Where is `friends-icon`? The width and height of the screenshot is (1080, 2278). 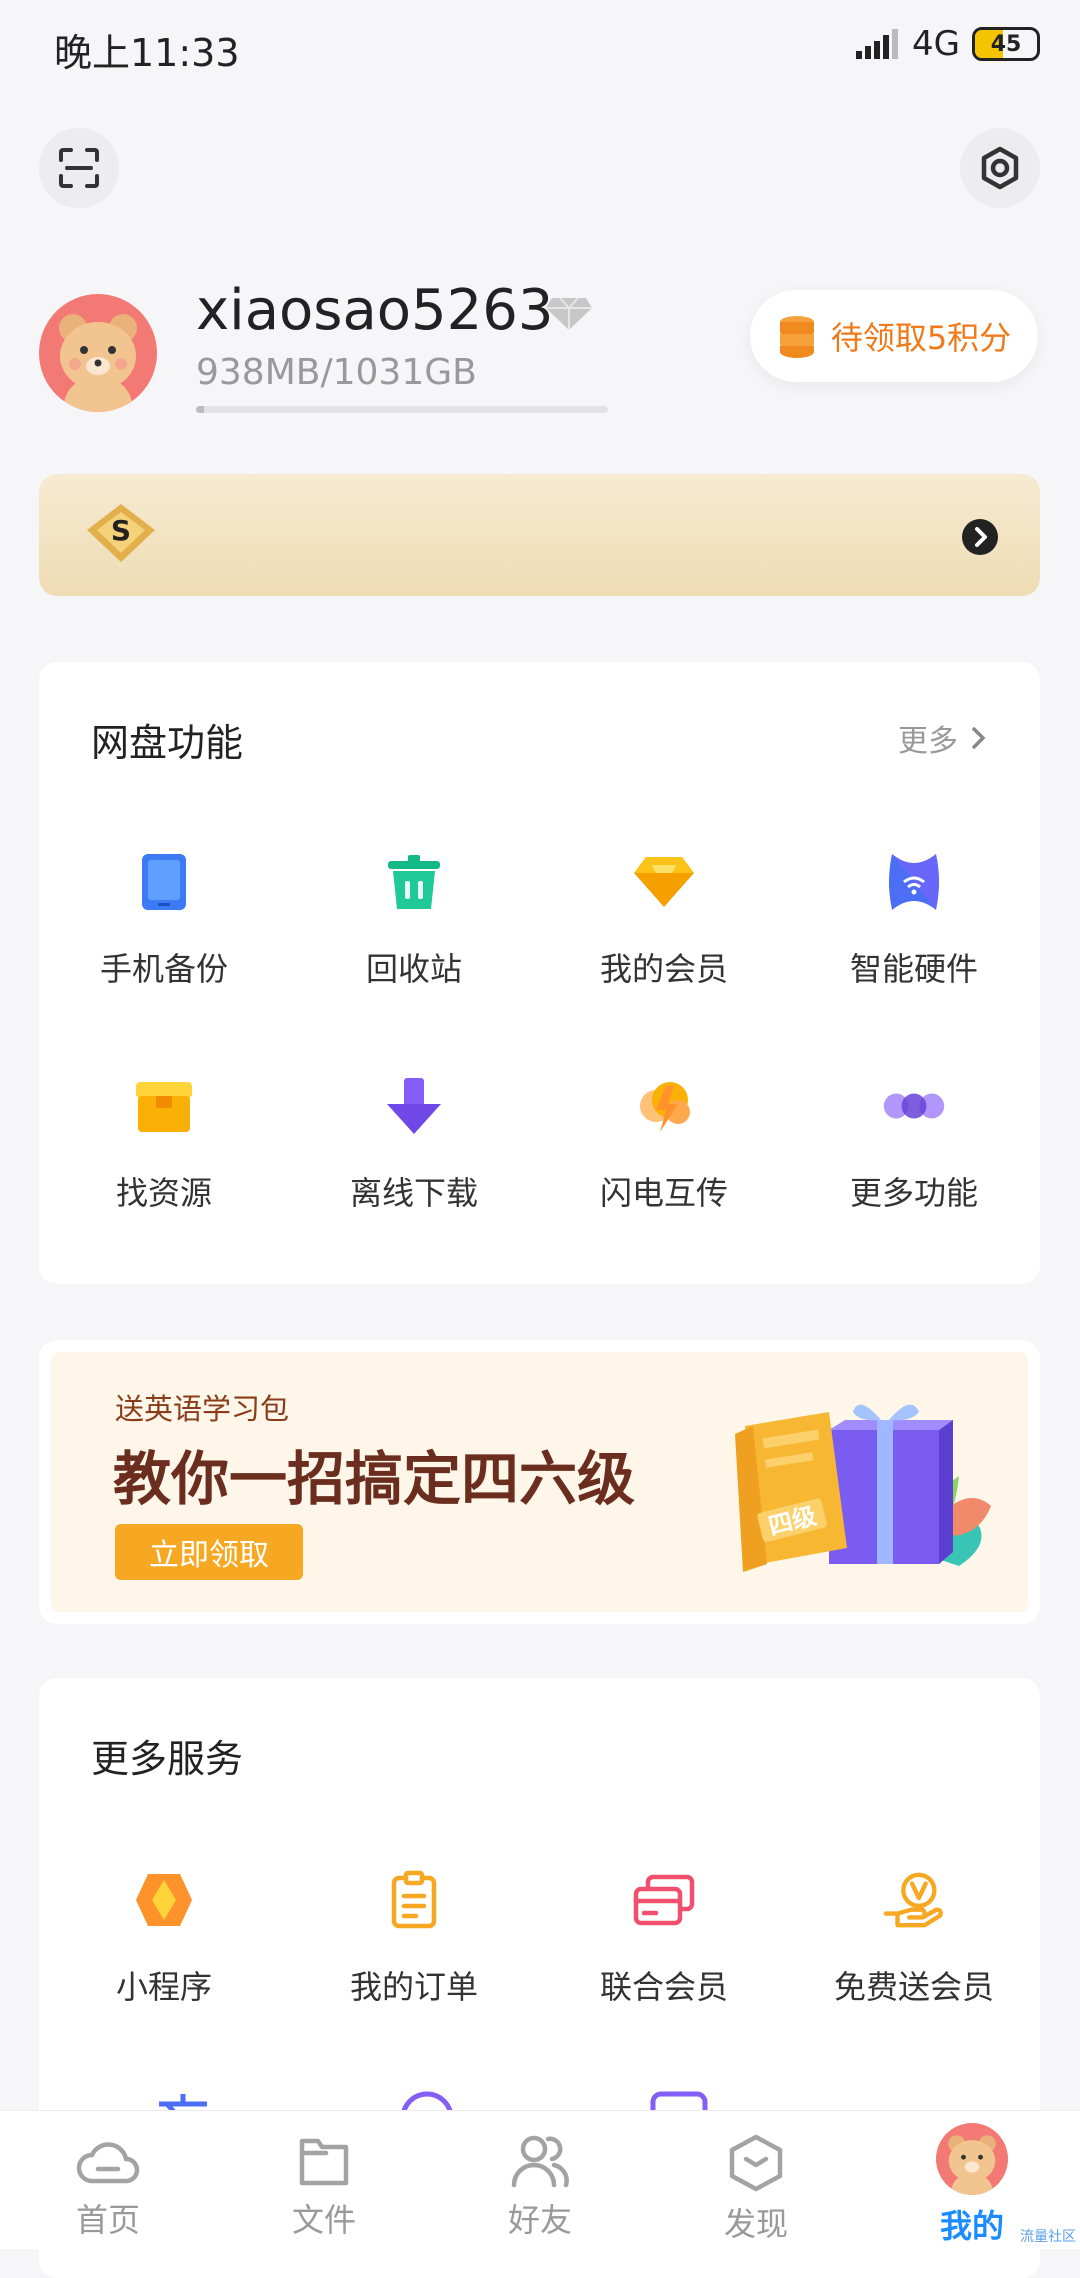
friends-icon is located at coordinates (540, 2161).